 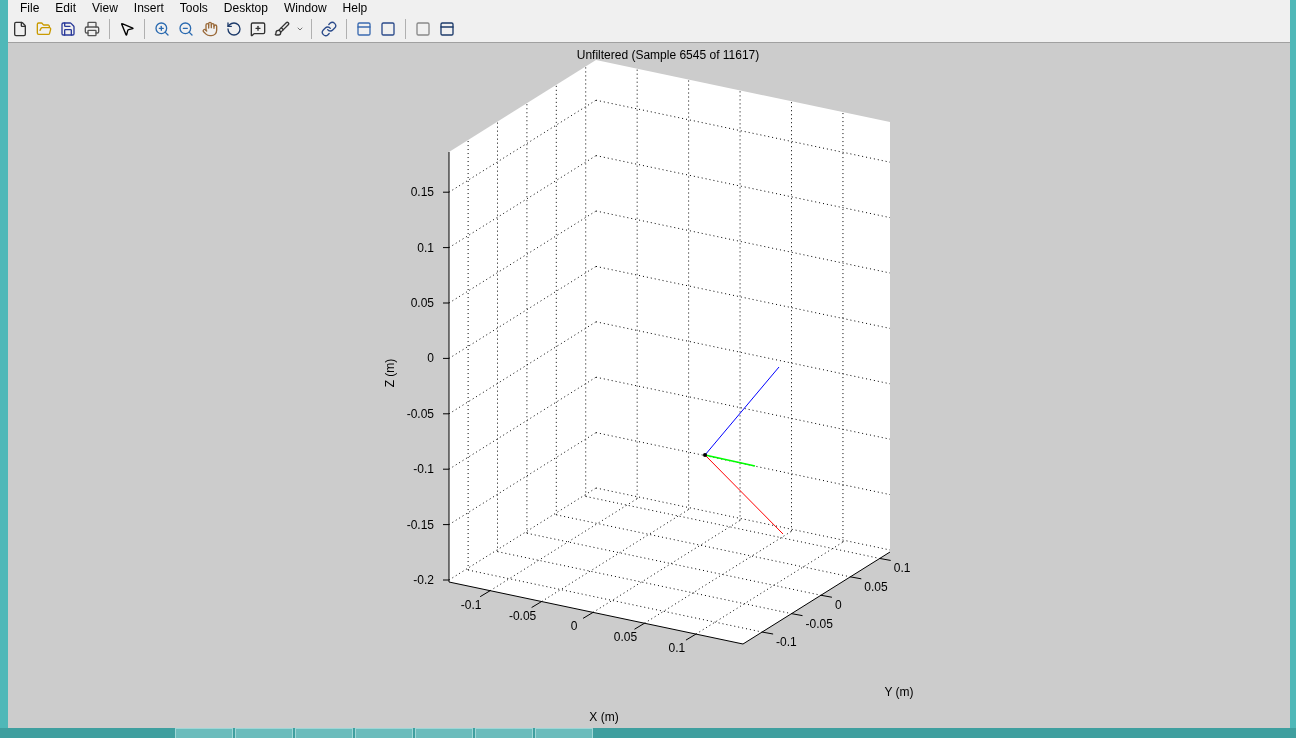 What do you see at coordinates (20, 29) in the screenshot?
I see `new-file-icon` at bounding box center [20, 29].